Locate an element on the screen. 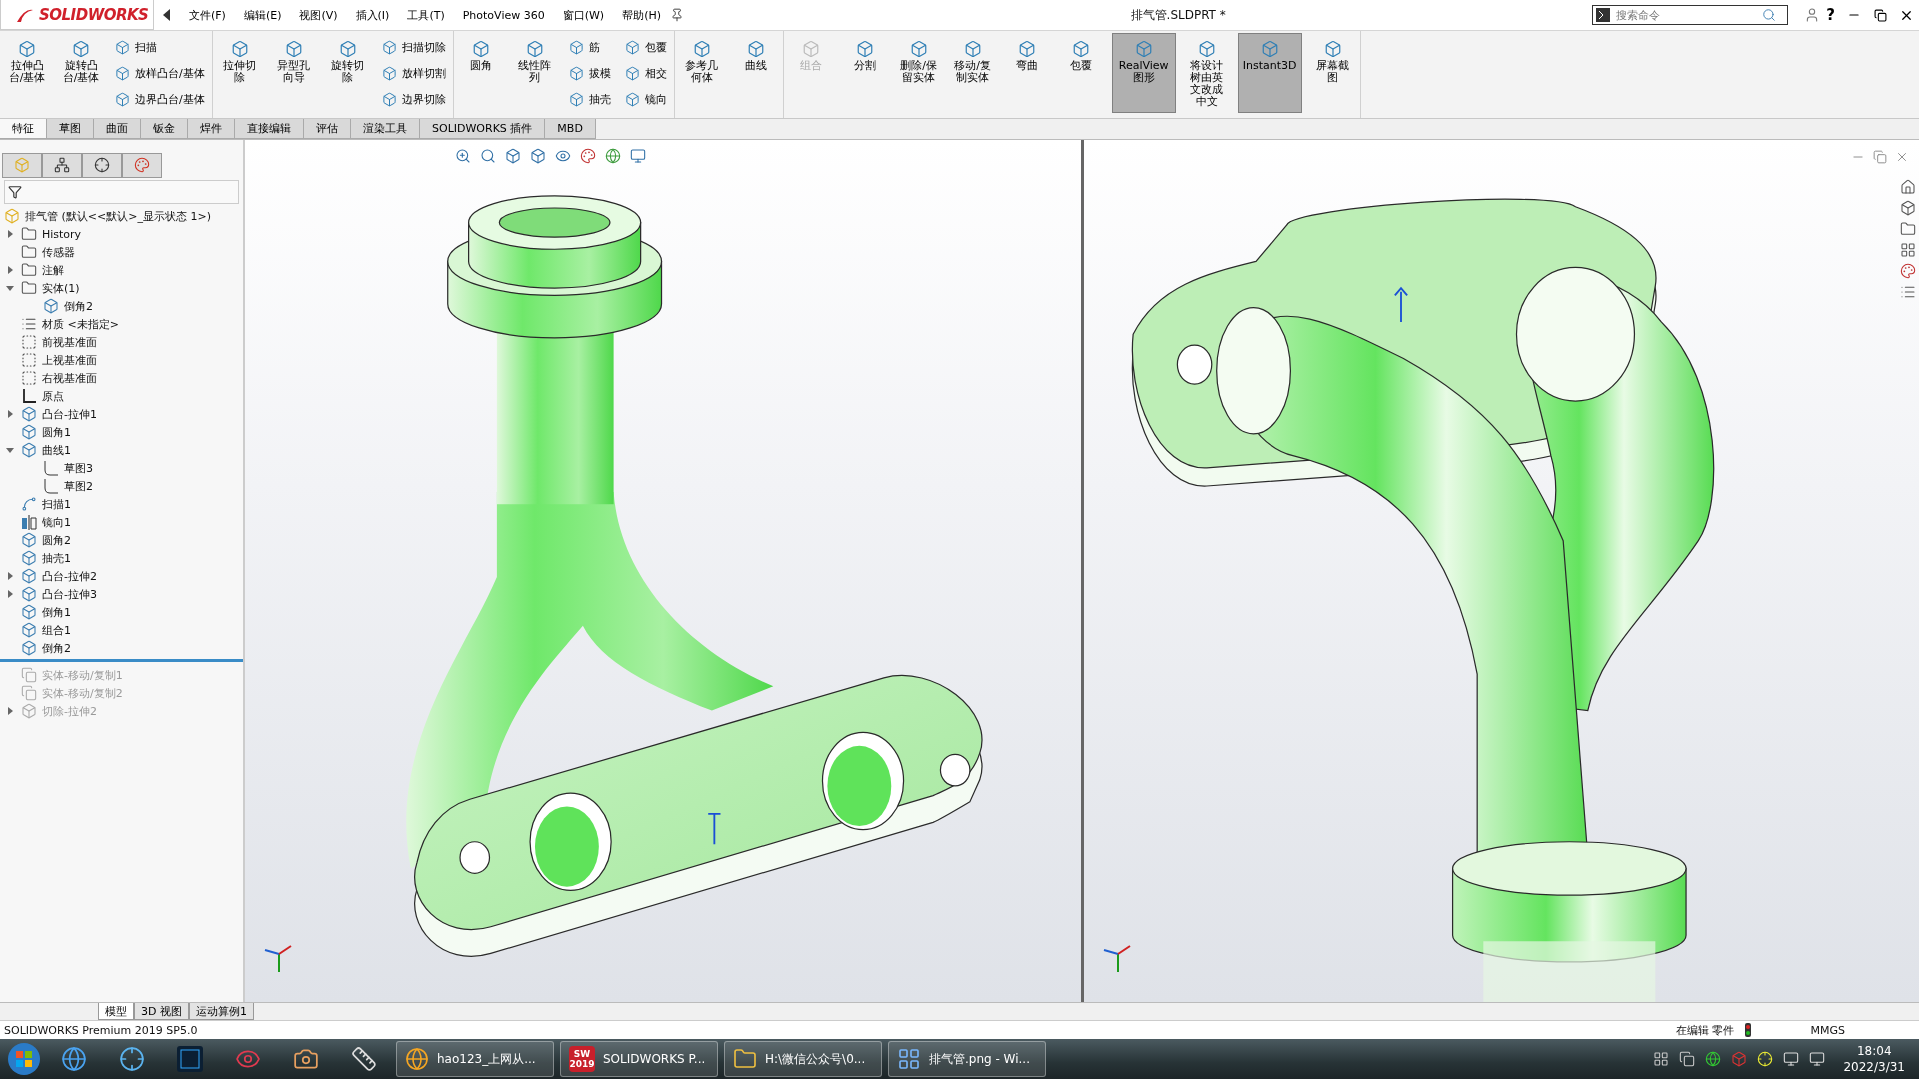 The height and width of the screenshot is (1079, 1919). ribbon-button: 边界切除 is located at coordinates (413, 99).